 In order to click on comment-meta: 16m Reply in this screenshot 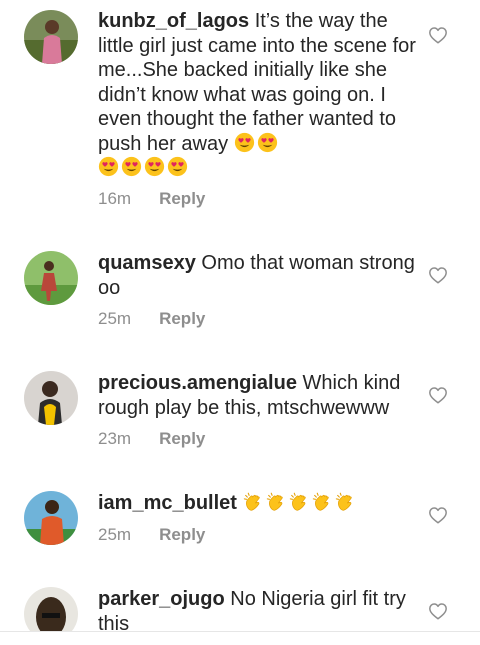, I will do `click(151, 199)`.